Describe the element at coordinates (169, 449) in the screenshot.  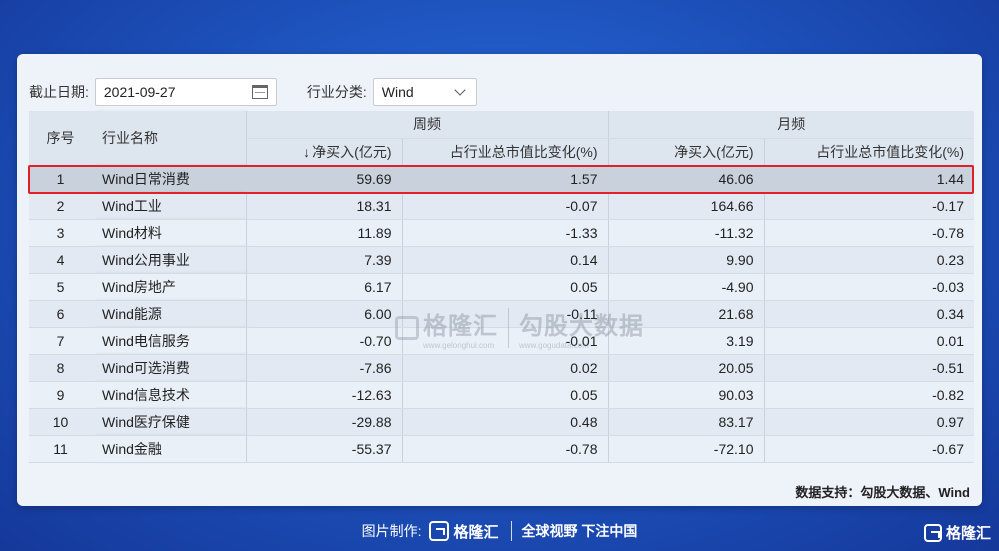
I see `cell-industry-name: Wind金融` at that location.